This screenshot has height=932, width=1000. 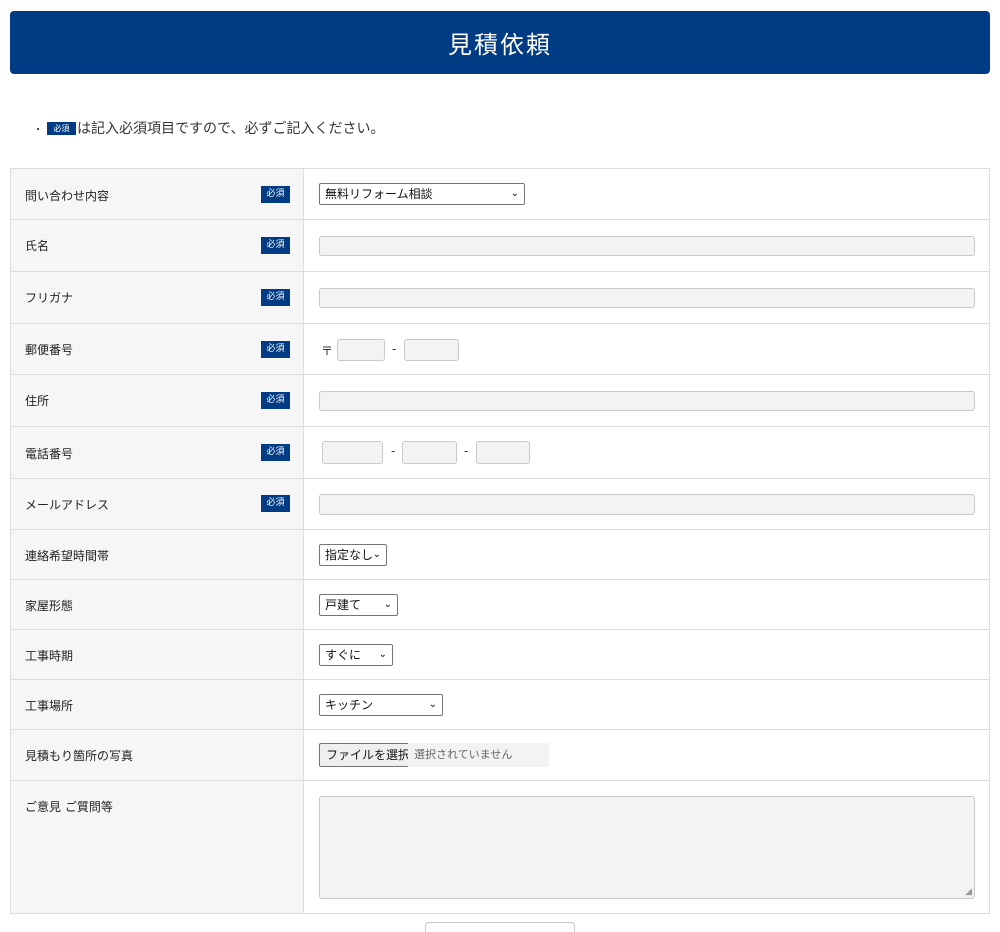 What do you see at coordinates (500, 654) in the screenshot?
I see `form-row-work-timing: 工事時期 すぐに ⌄` at bounding box center [500, 654].